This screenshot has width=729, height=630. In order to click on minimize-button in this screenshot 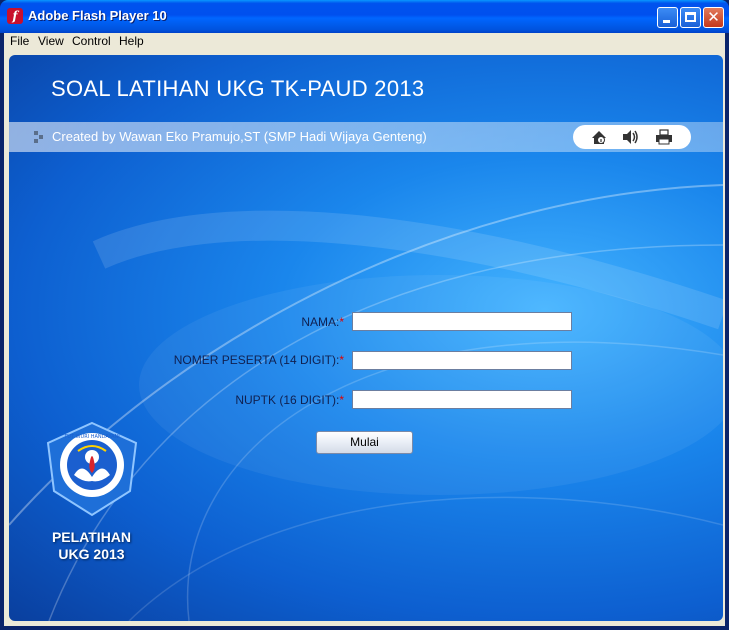, I will do `click(667, 17)`.